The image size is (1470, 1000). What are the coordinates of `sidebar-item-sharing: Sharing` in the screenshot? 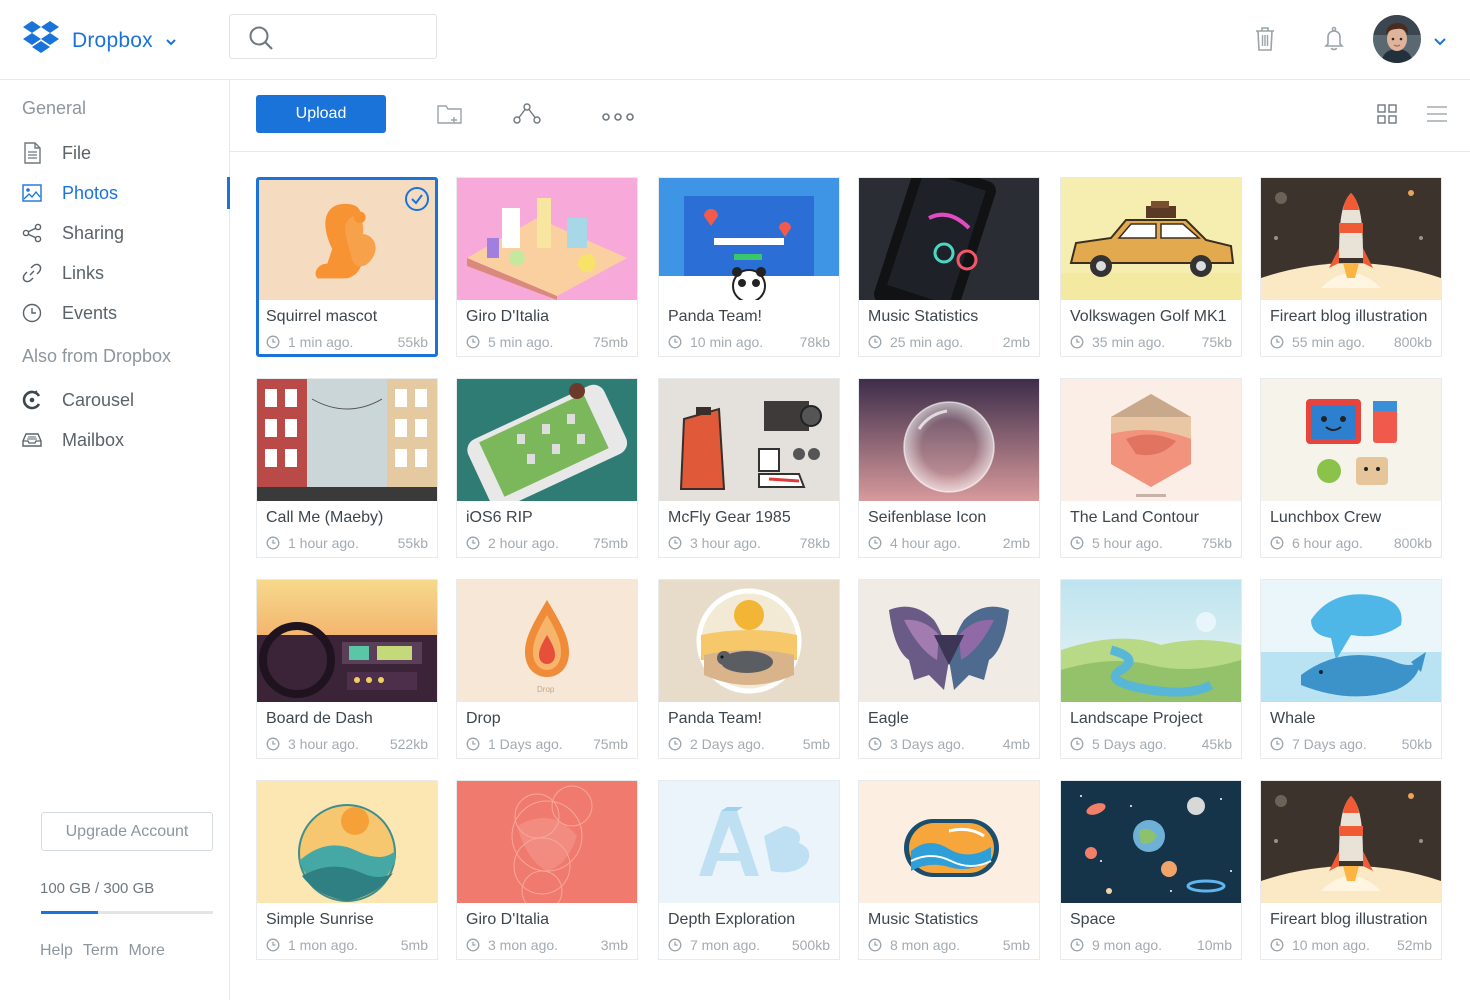 It's located at (126, 233).